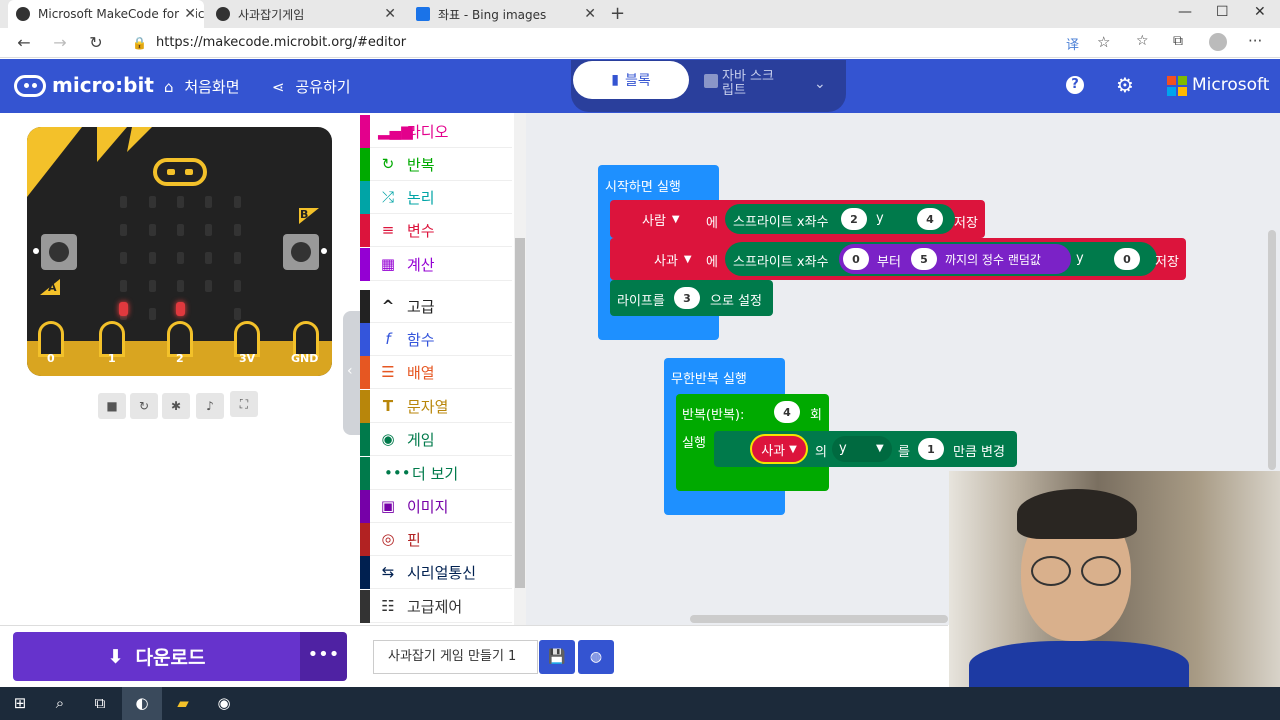 The image size is (1280, 720). Describe the element at coordinates (100, 703) in the screenshot. I see `task-view-icon: ⧉` at that location.